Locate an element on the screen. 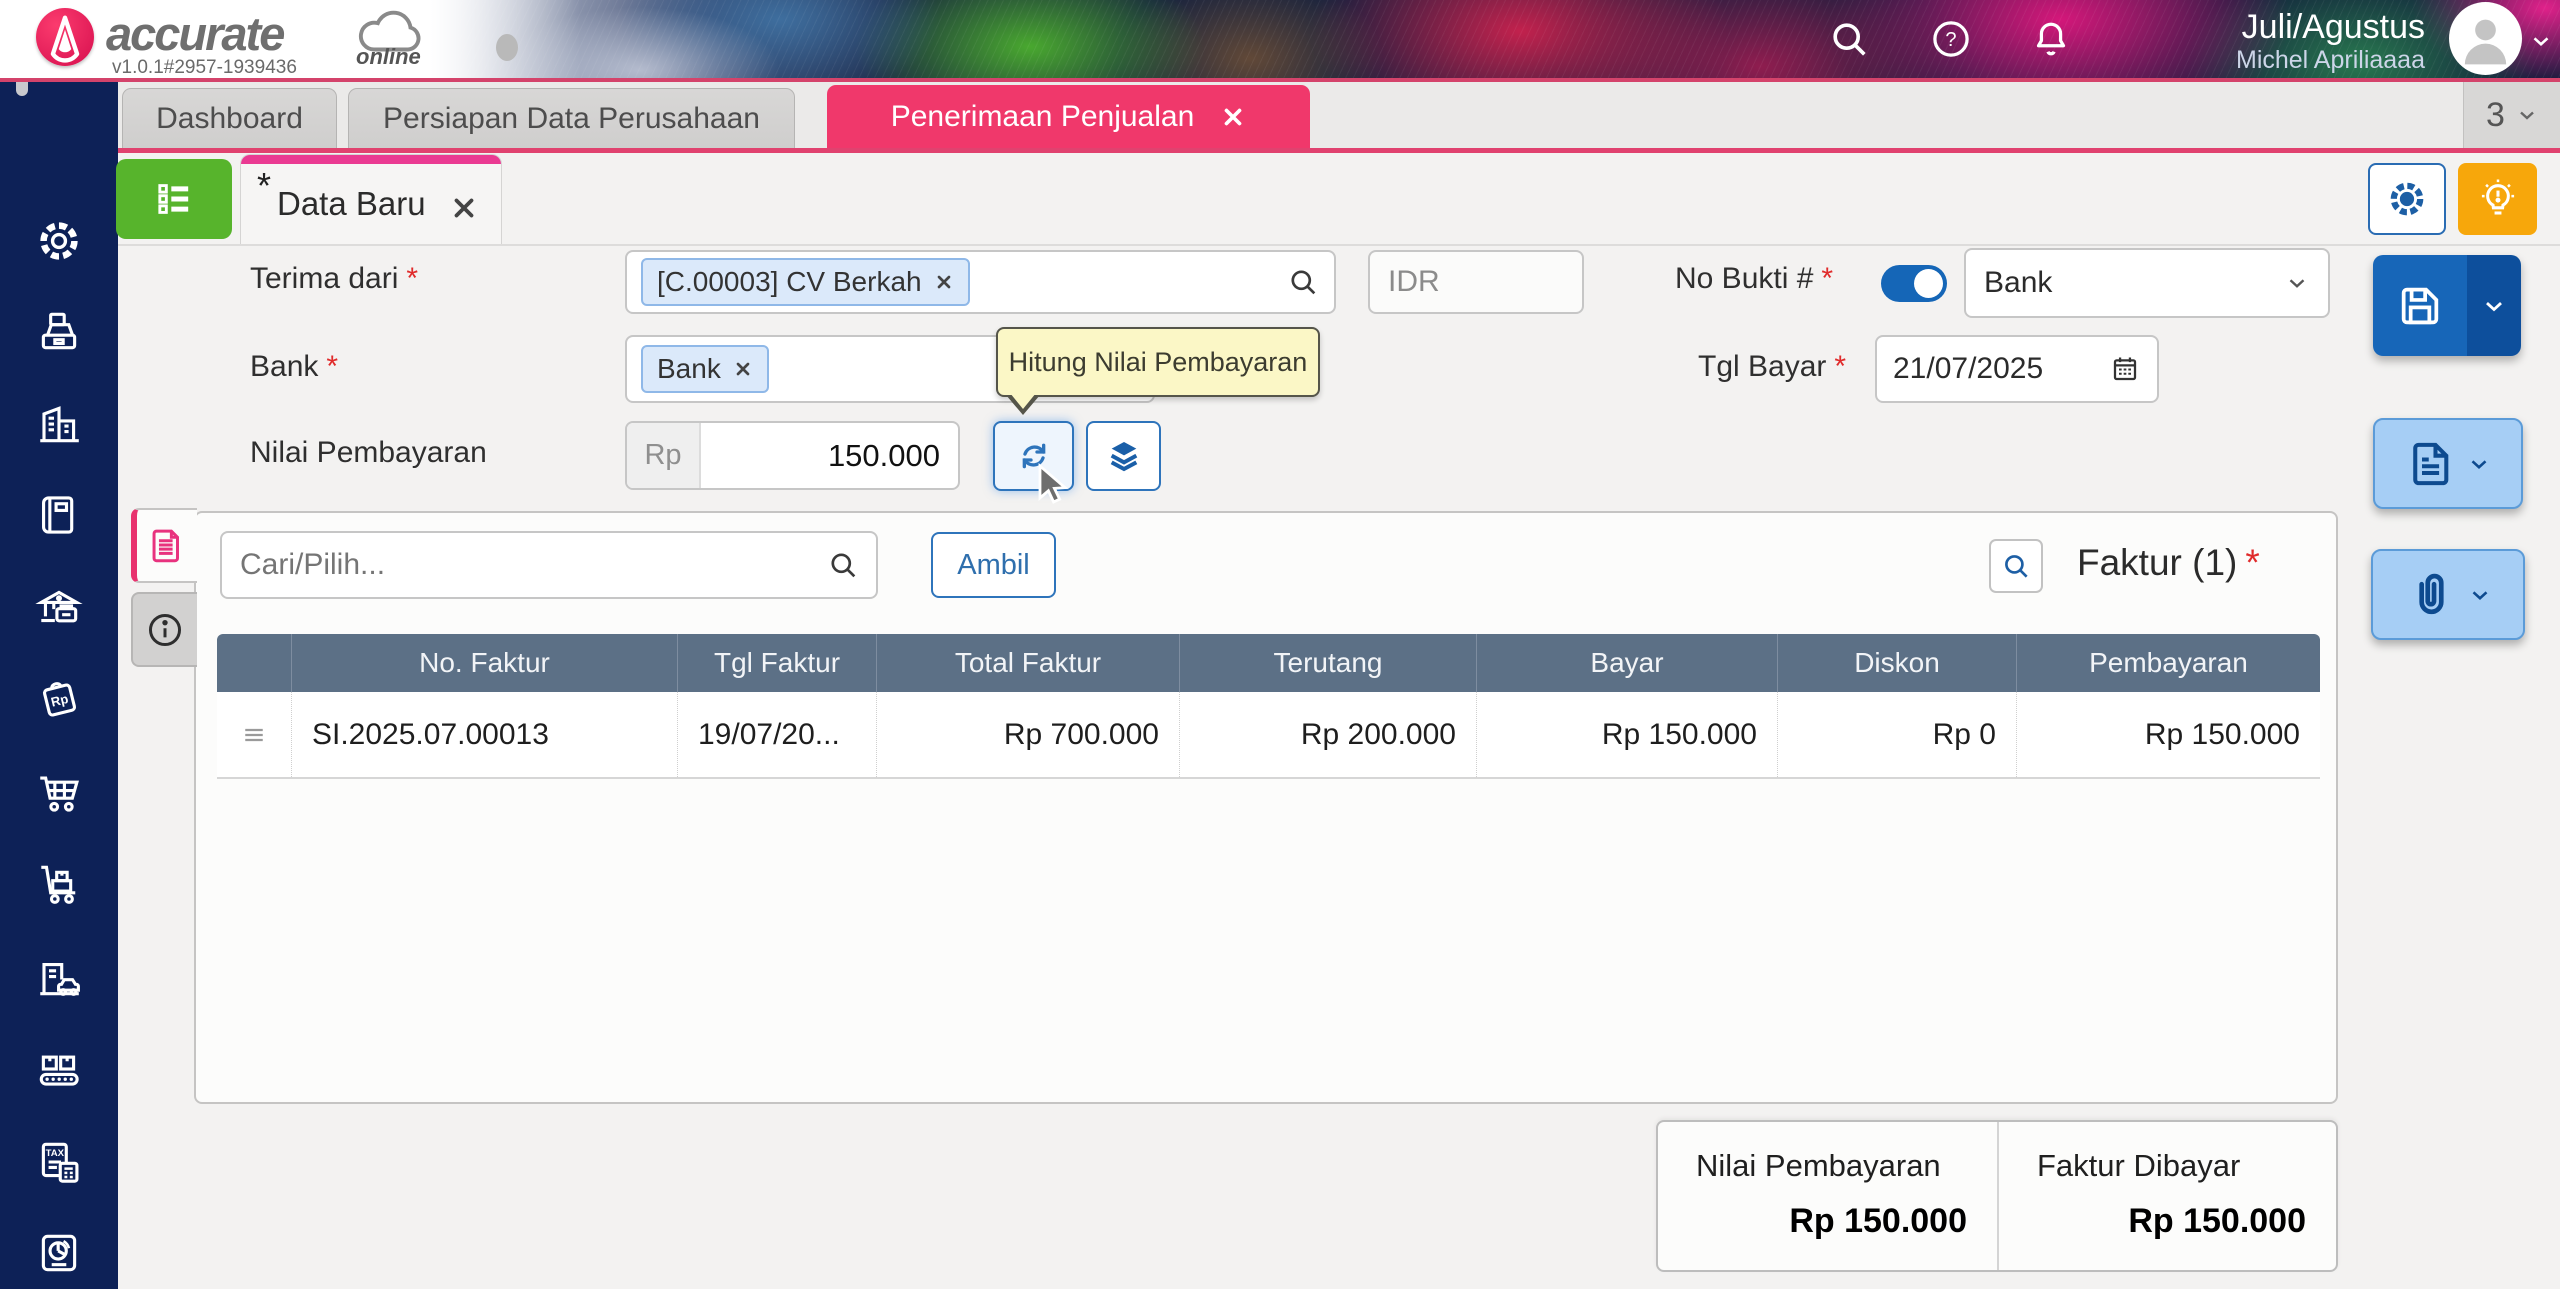 Image resolution: width=2560 pixels, height=1289 pixels. avatar is located at coordinates (2485, 38).